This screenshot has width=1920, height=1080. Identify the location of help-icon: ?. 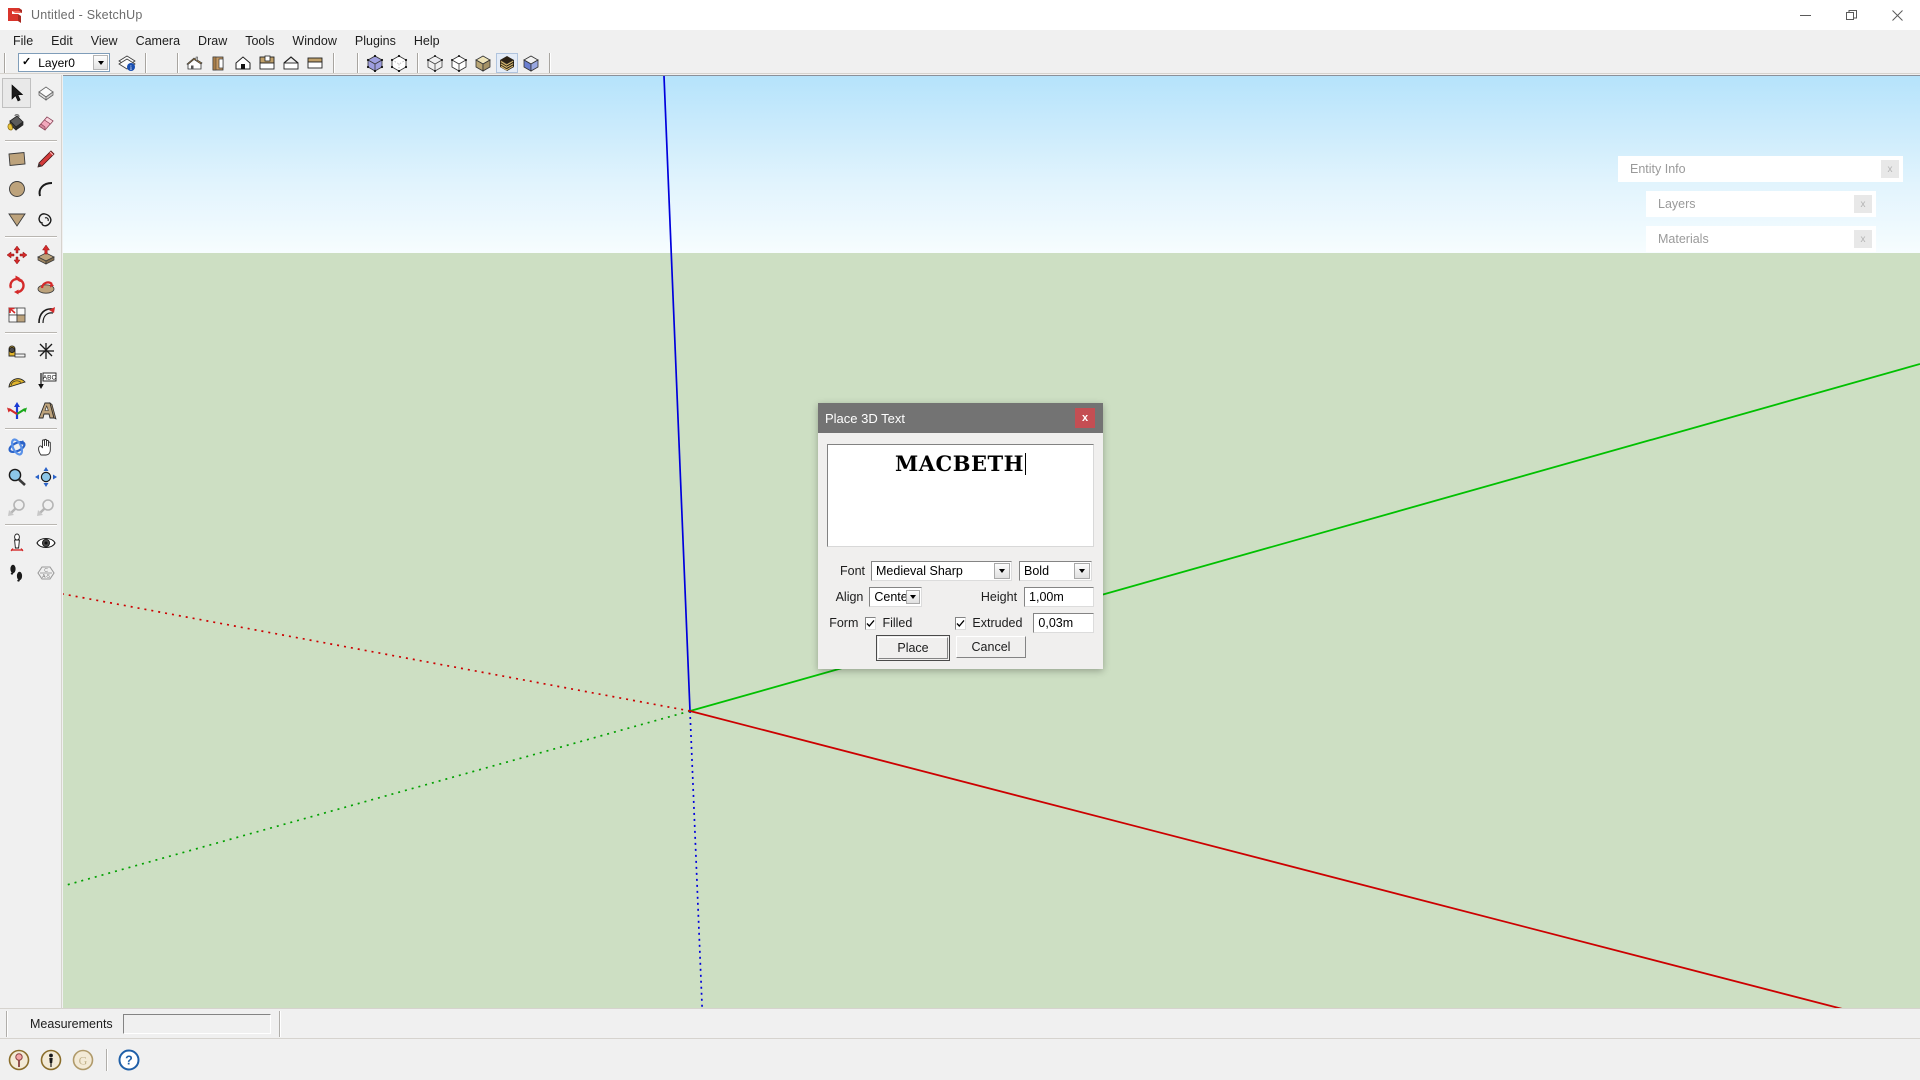
(129, 1060).